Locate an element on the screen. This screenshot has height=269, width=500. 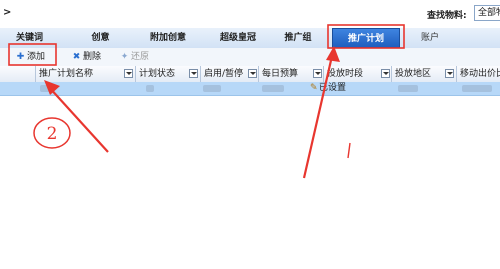
grid-header: 推广计划名称 计划状态 启用/暂停 每日预算 投放时段 投放地区 移动出价比 is located at coordinates (250, 74).